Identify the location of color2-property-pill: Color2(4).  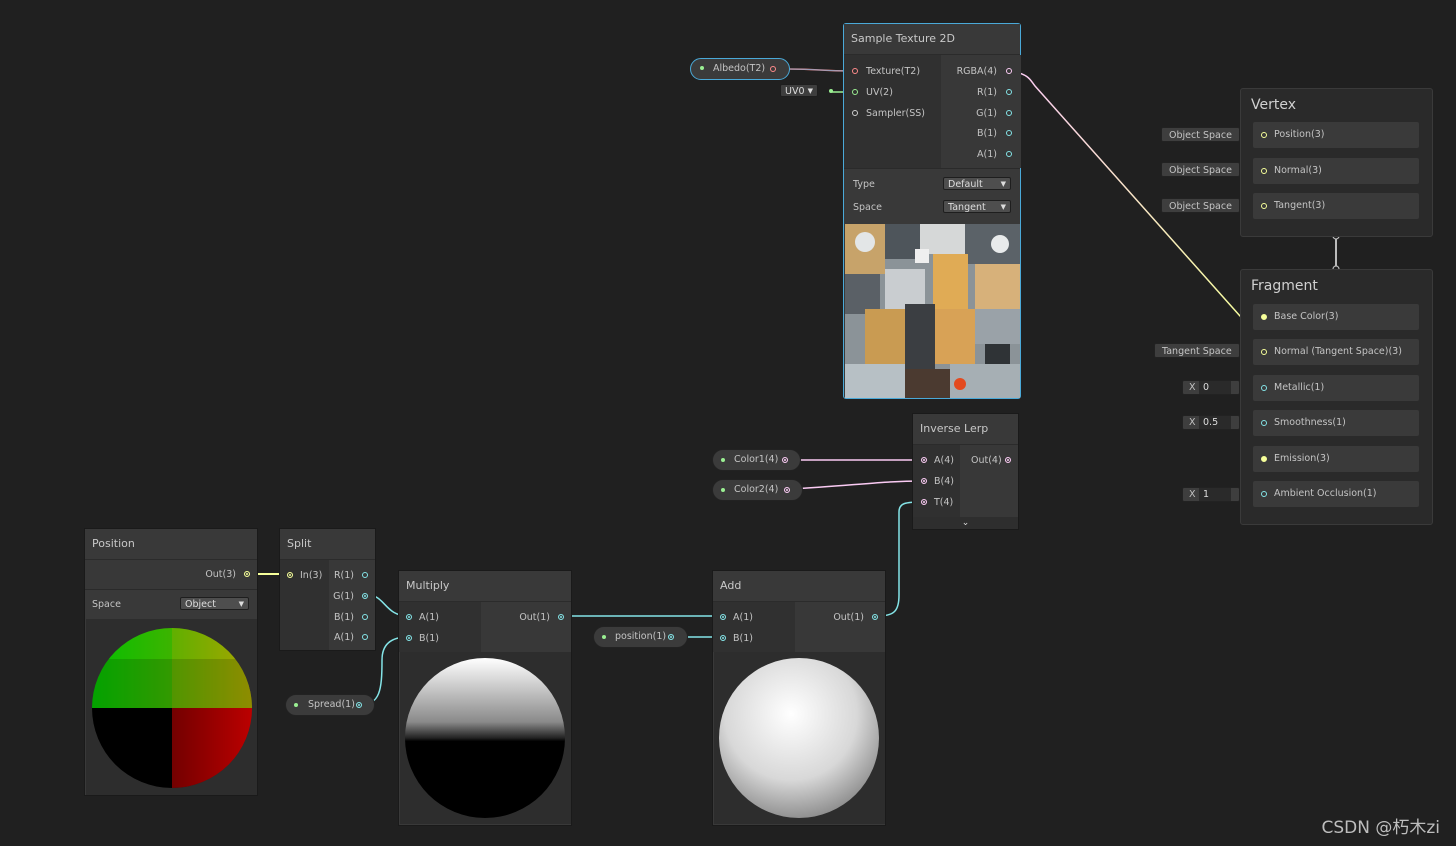
(757, 490).